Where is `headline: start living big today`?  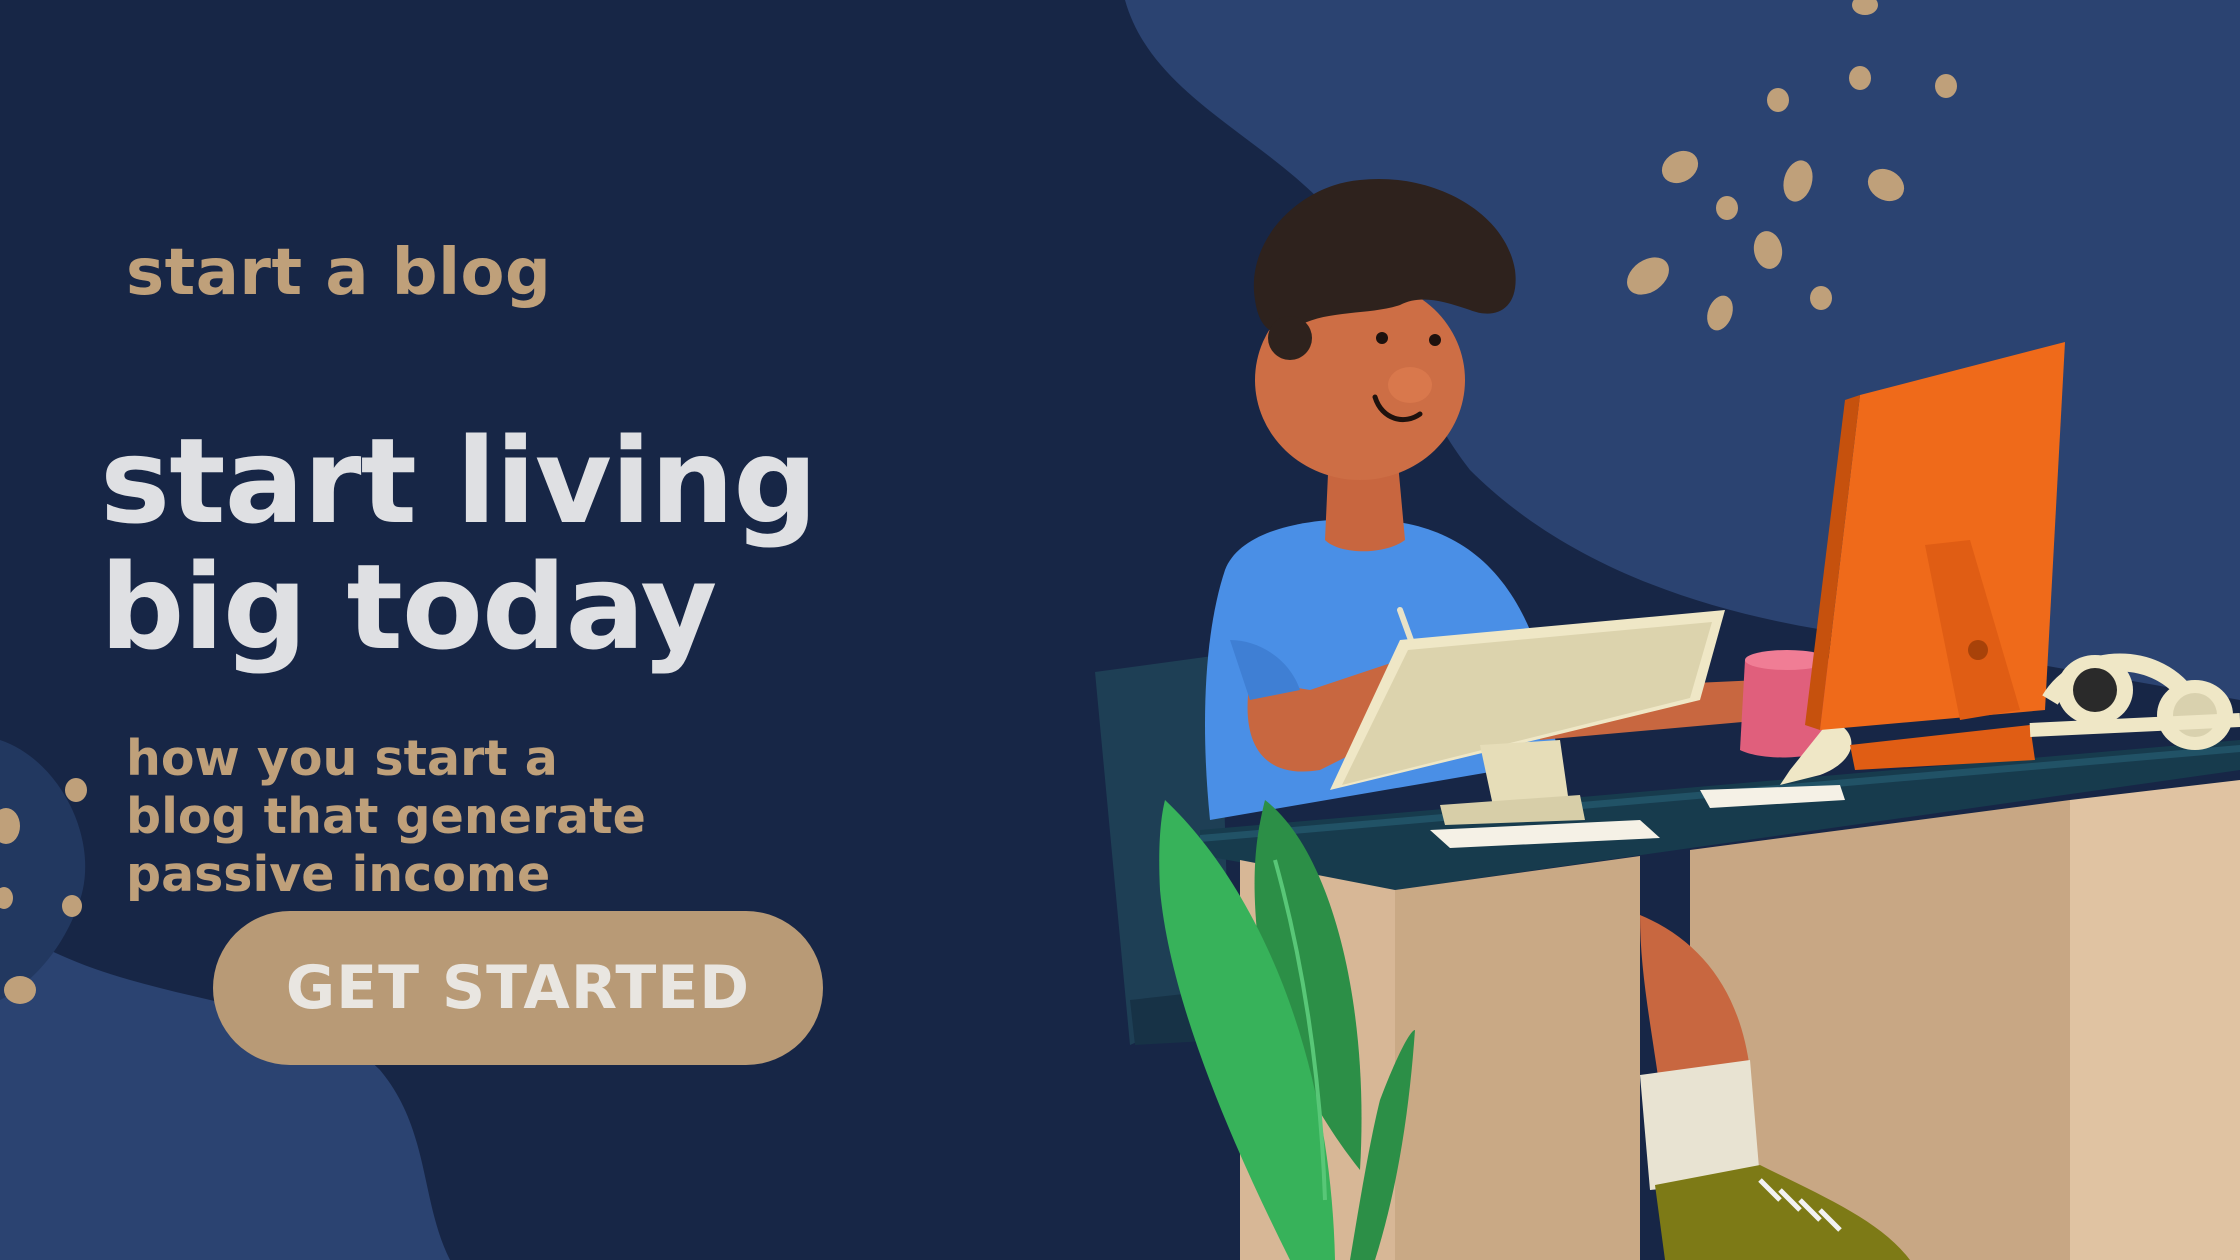
headline: start living big today is located at coordinates (480, 544).